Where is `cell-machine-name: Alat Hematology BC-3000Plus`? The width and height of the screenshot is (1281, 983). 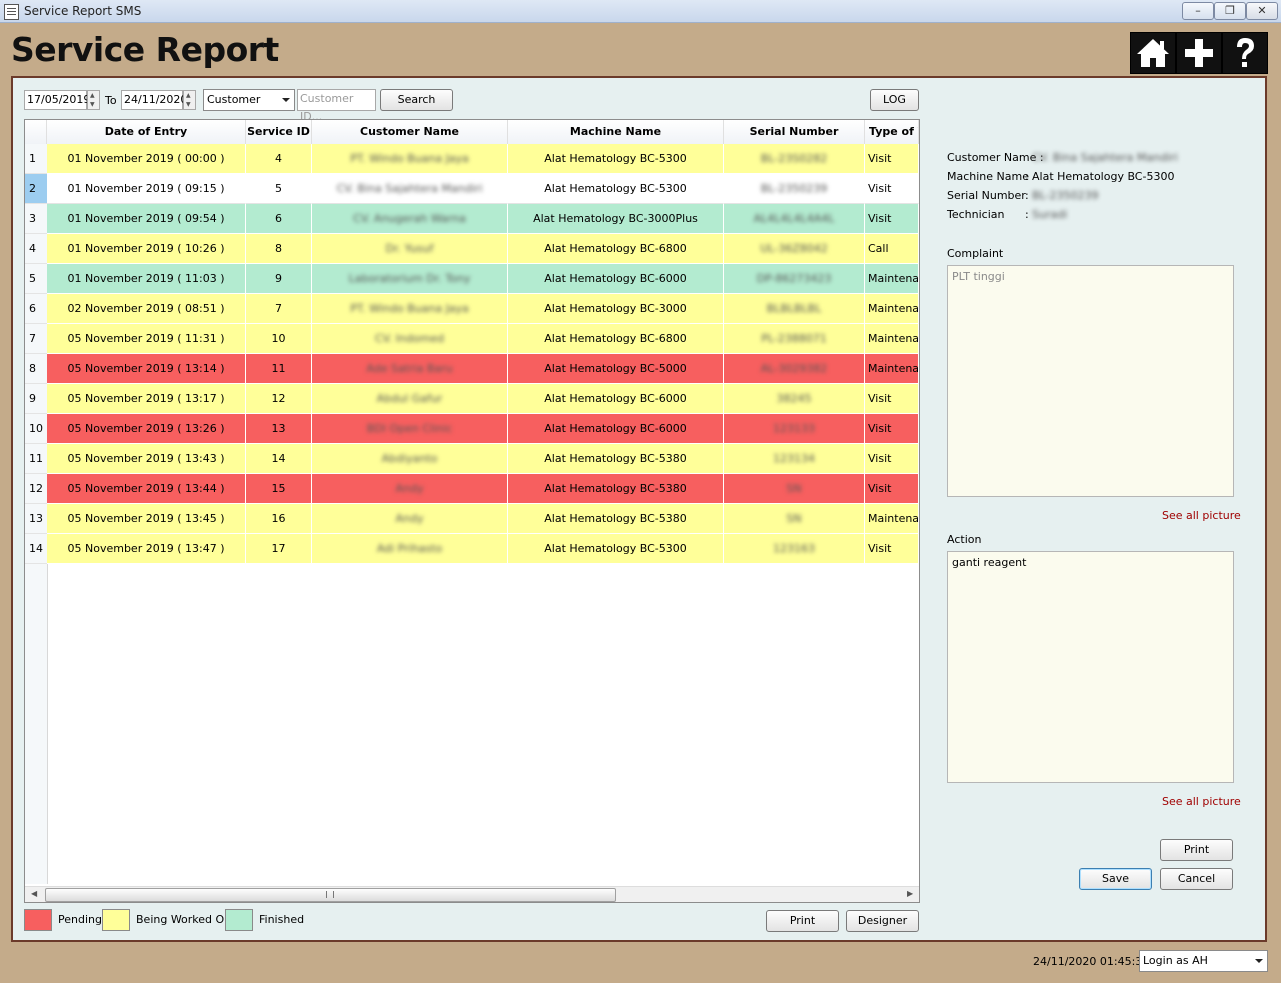 cell-machine-name: Alat Hematology BC-3000Plus is located at coordinates (616, 219).